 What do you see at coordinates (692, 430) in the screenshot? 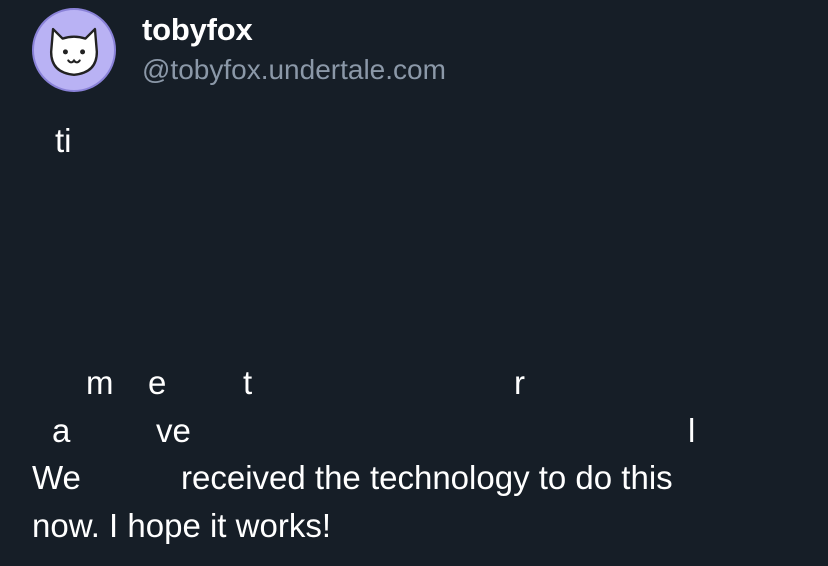
I see `post-text-fragment: l` at bounding box center [692, 430].